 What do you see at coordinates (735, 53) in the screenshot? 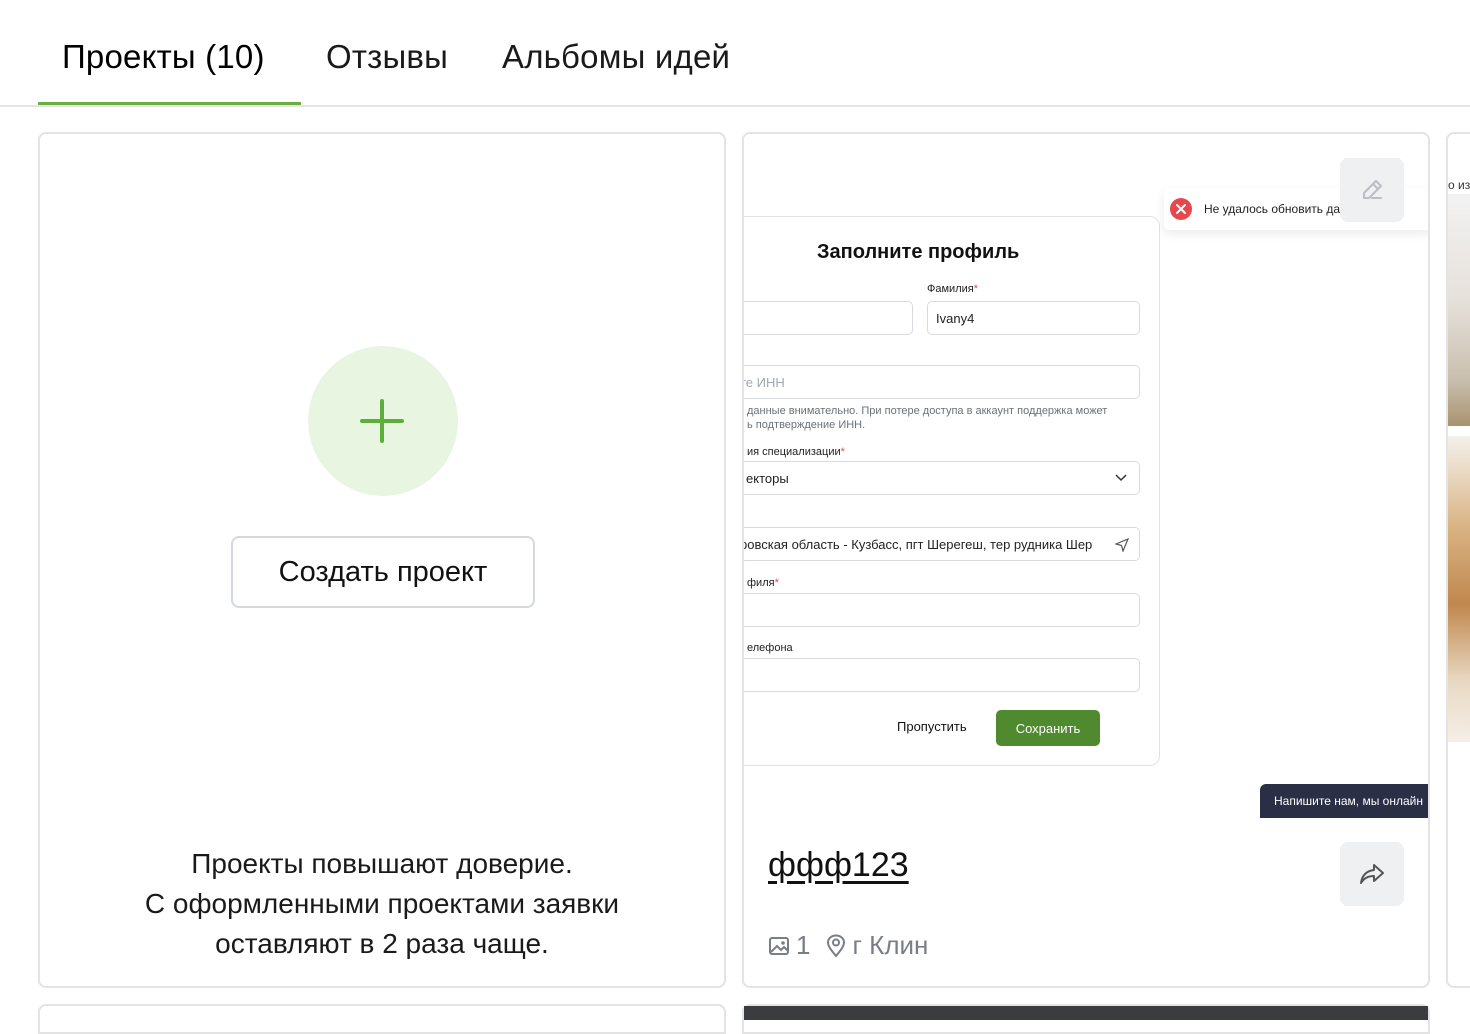
I see `tabs-bar: Проекты (10) Отзывы Альбомы идей` at bounding box center [735, 53].